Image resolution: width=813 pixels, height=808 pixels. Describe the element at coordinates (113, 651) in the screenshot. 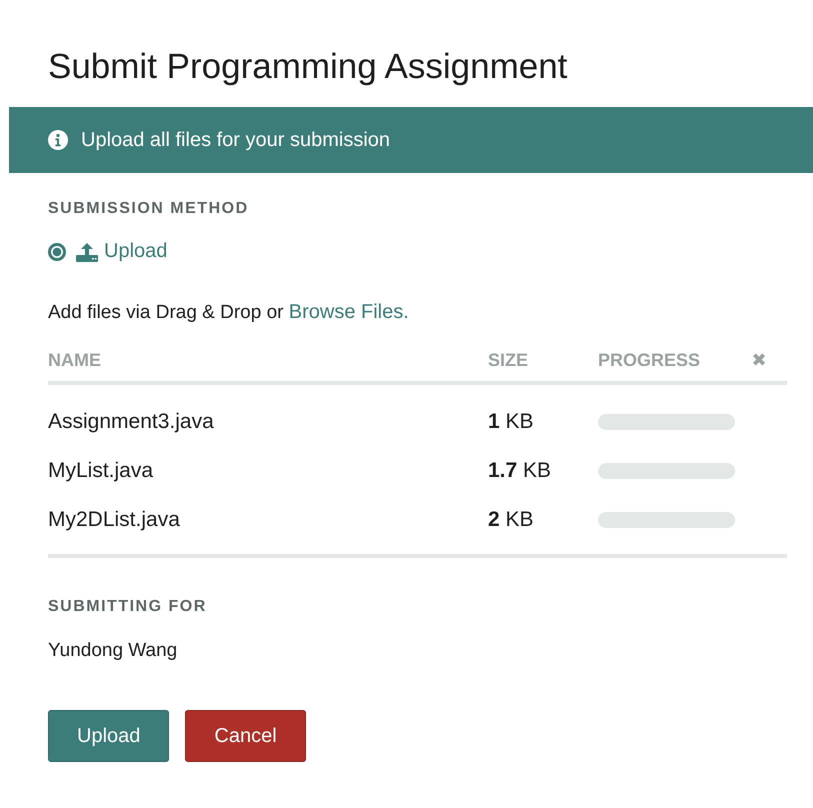

I see `student-name: Yundong Wang` at that location.